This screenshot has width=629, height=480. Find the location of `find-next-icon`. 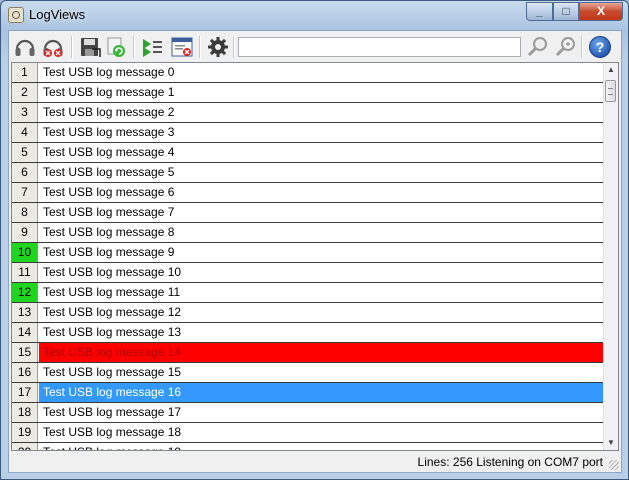

find-next-icon is located at coordinates (566, 47).